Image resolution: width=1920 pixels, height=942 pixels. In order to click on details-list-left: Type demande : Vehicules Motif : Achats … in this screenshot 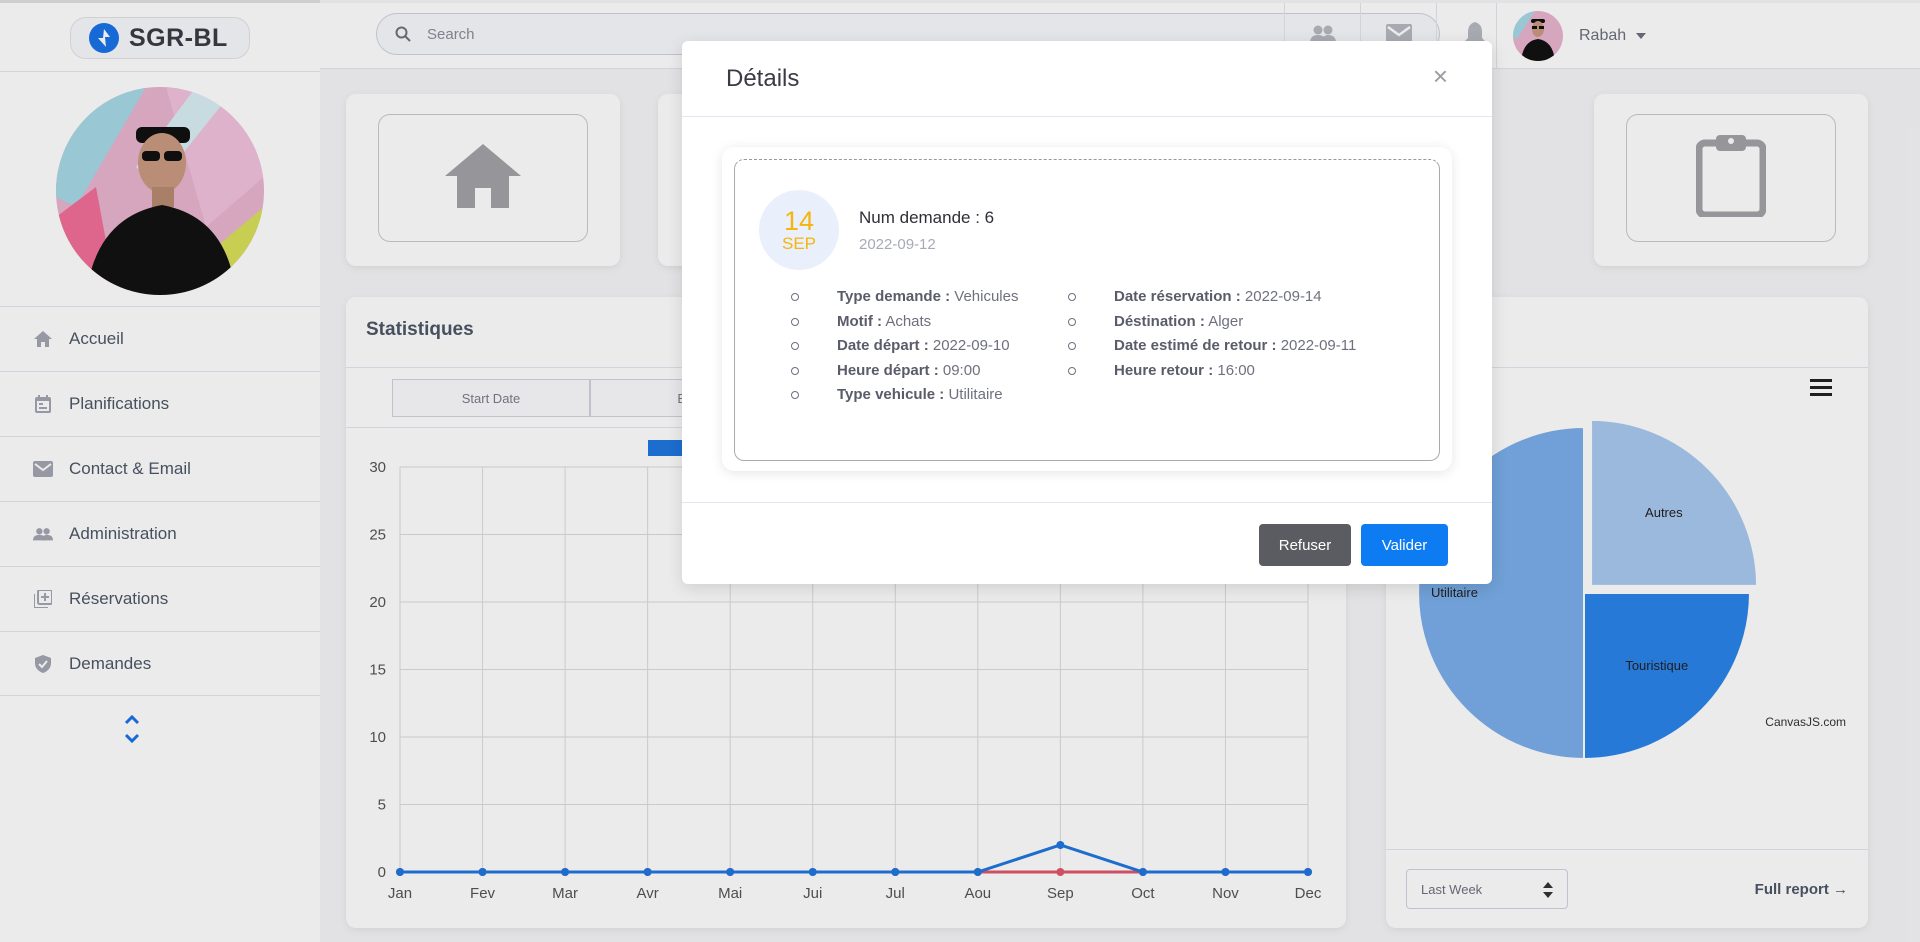, I will do `click(904, 349)`.